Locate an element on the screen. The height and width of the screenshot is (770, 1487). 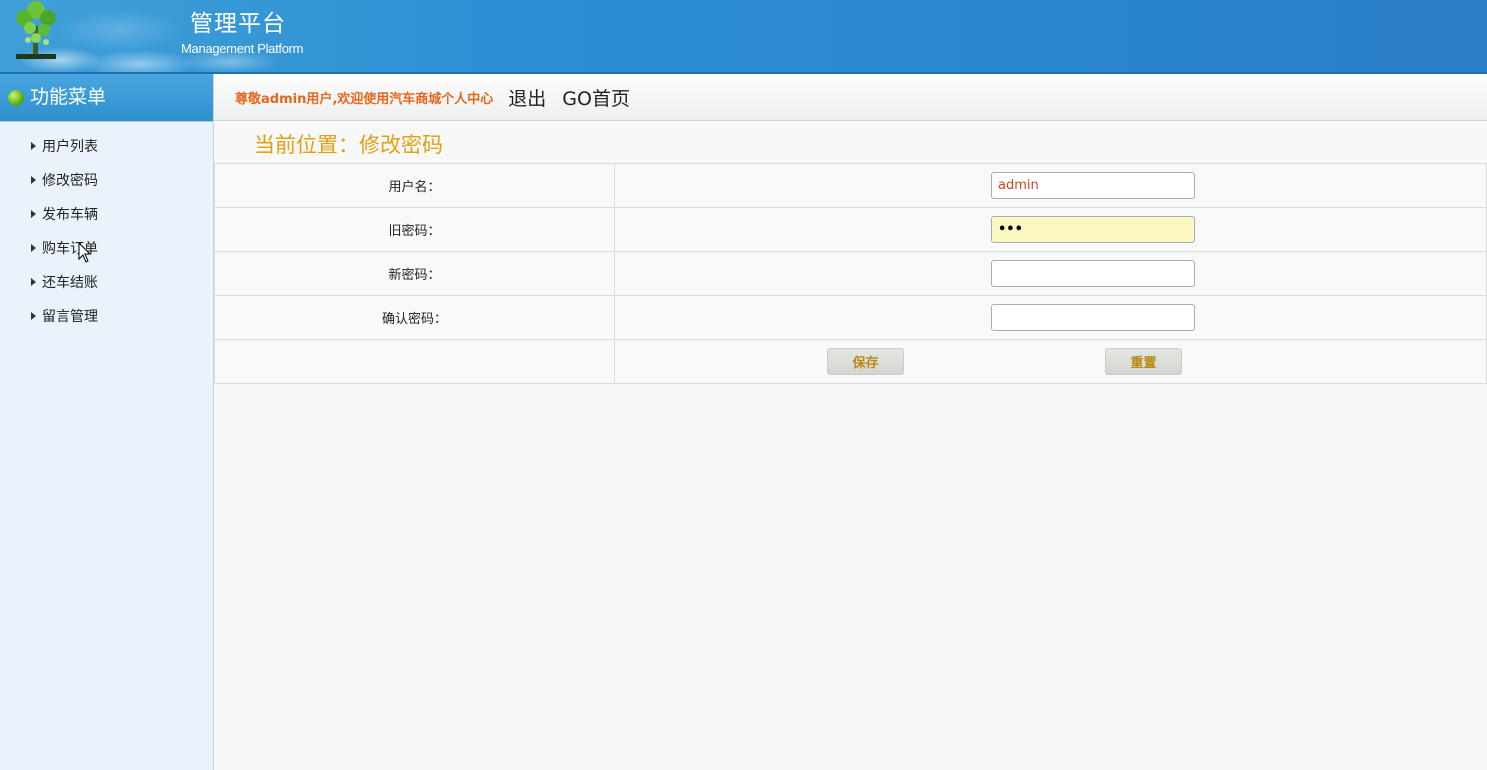
form-row-old-password: 旧密码： is located at coordinates (850, 229).